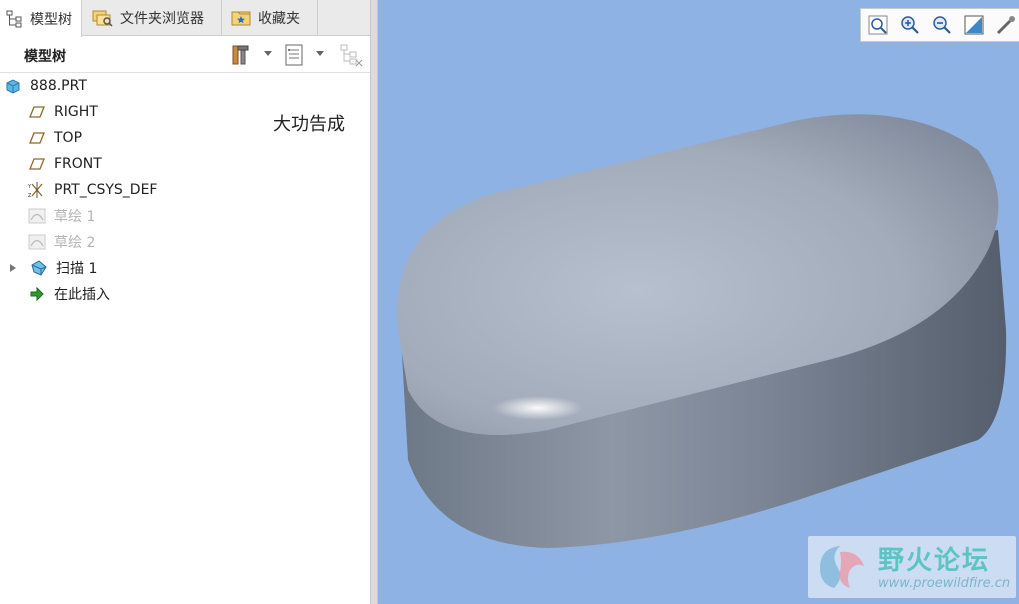  Describe the element at coordinates (14, 18) in the screenshot. I see `model-tree-icon` at that location.